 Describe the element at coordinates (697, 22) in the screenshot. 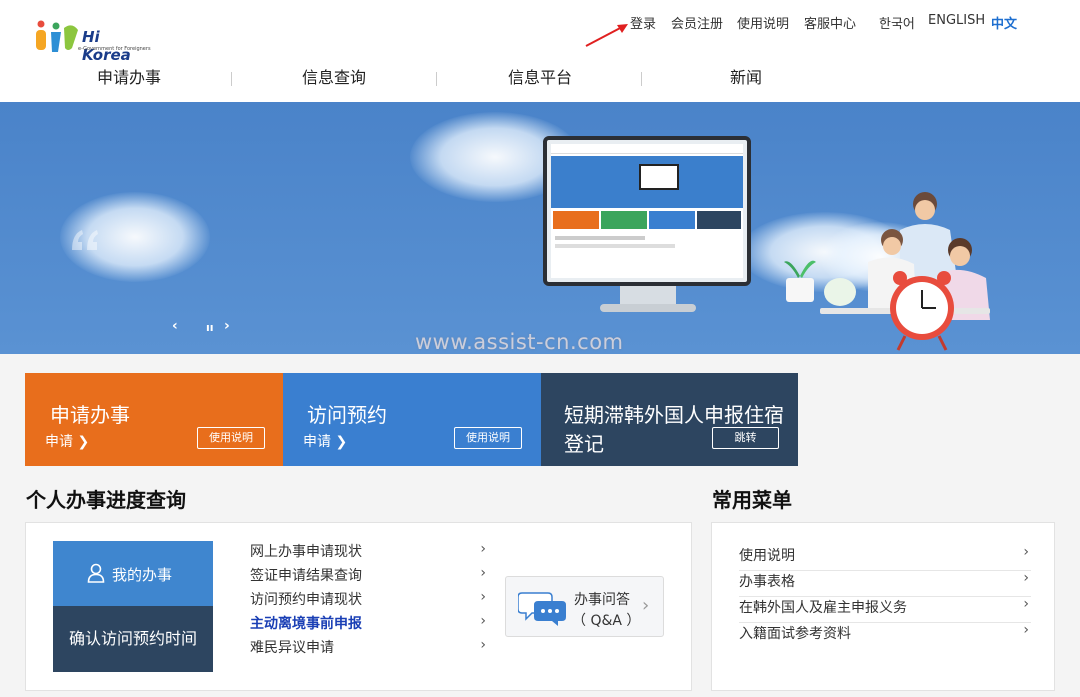

I see `register-link: 会员注册` at that location.